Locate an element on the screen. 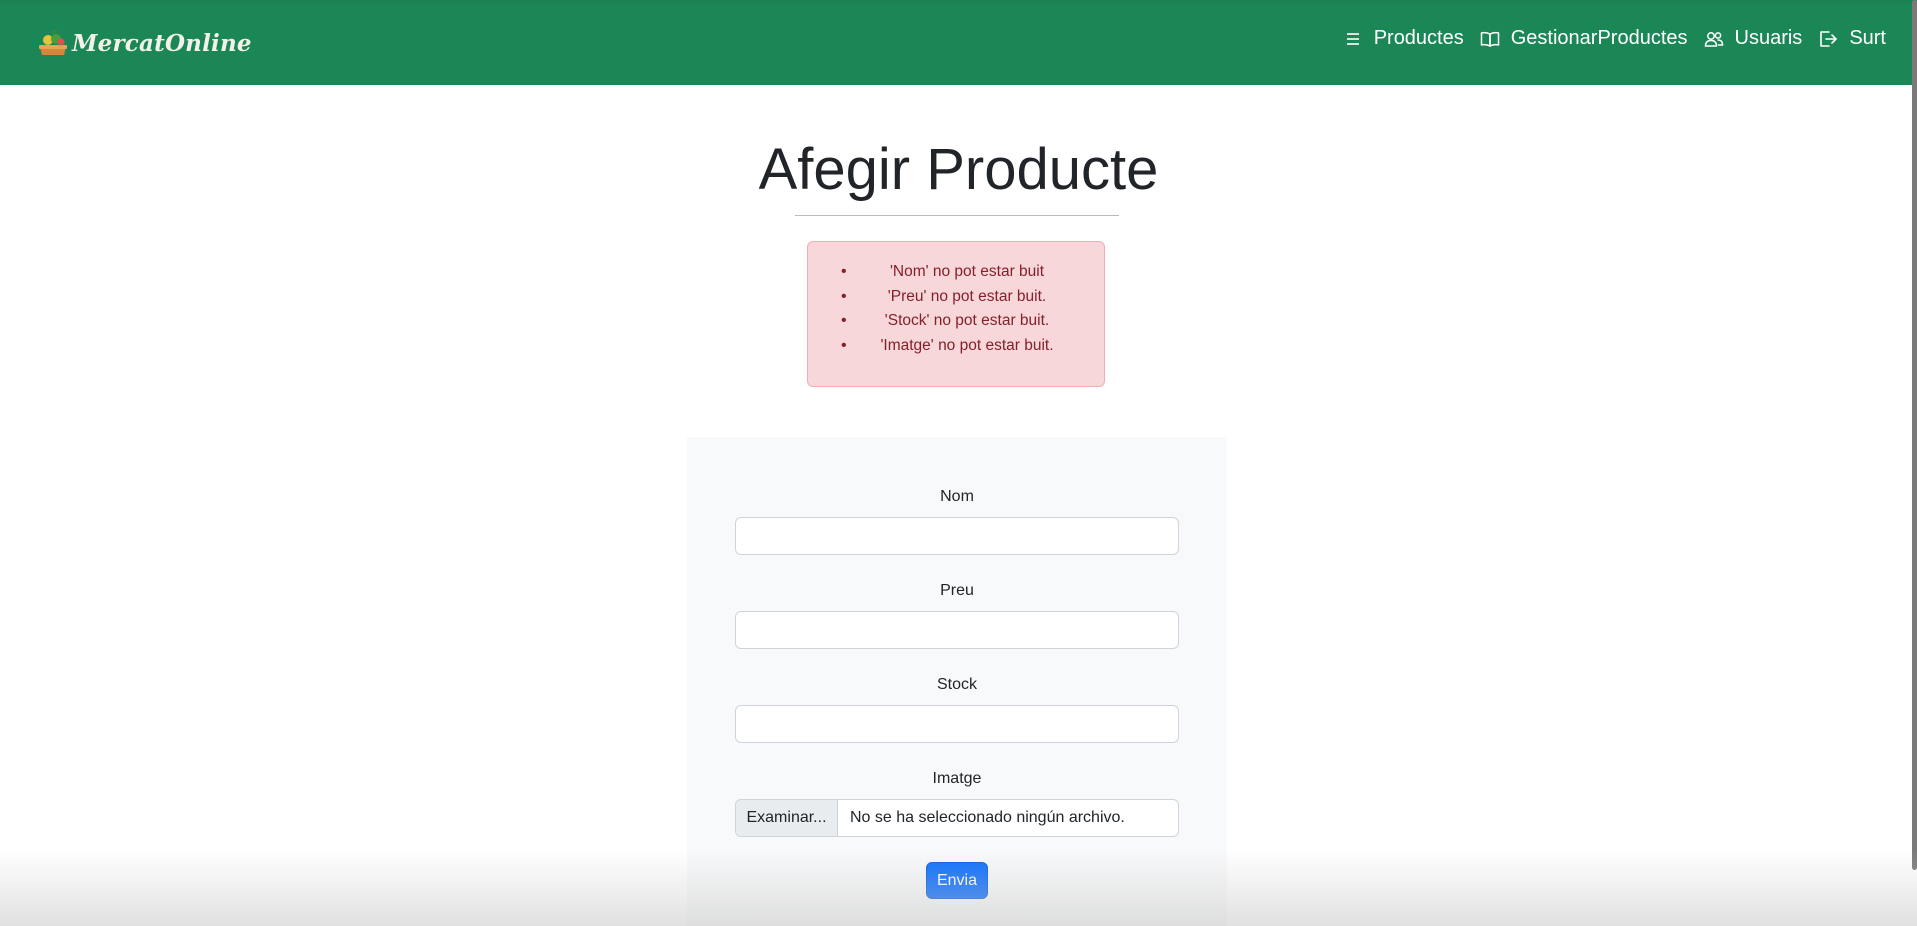  page-title: Afegir Producte is located at coordinates (958, 169).